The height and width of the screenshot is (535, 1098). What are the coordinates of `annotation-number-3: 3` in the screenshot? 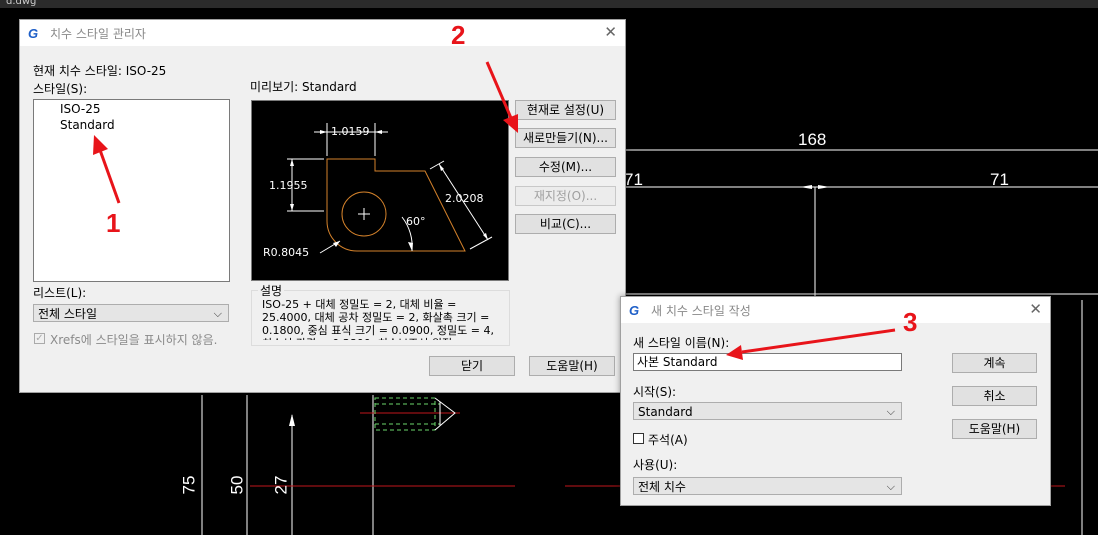 It's located at (910, 322).